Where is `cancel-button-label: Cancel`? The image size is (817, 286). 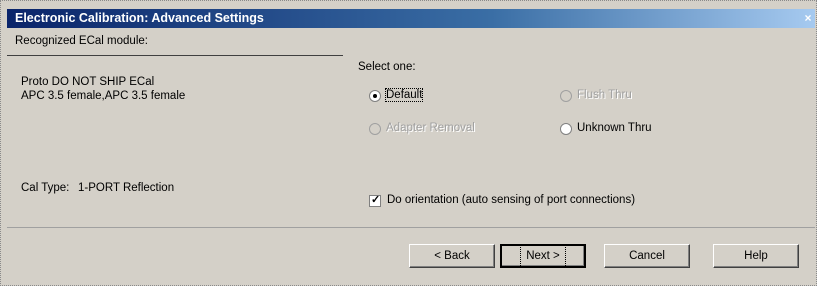 cancel-button-label: Cancel is located at coordinates (647, 256).